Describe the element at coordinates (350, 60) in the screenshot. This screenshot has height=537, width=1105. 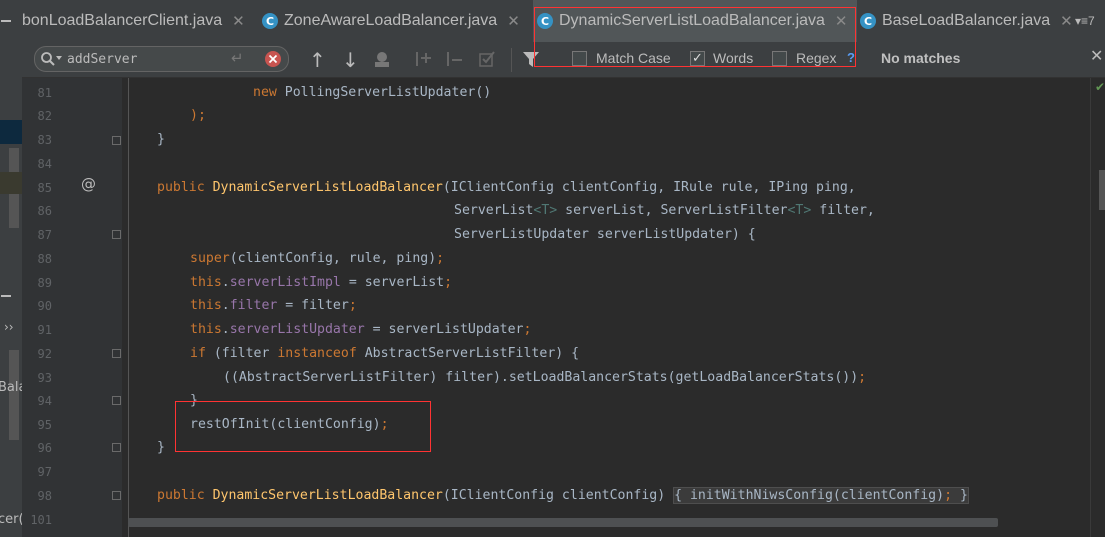
I see `arrow-down-icon: ↓` at that location.